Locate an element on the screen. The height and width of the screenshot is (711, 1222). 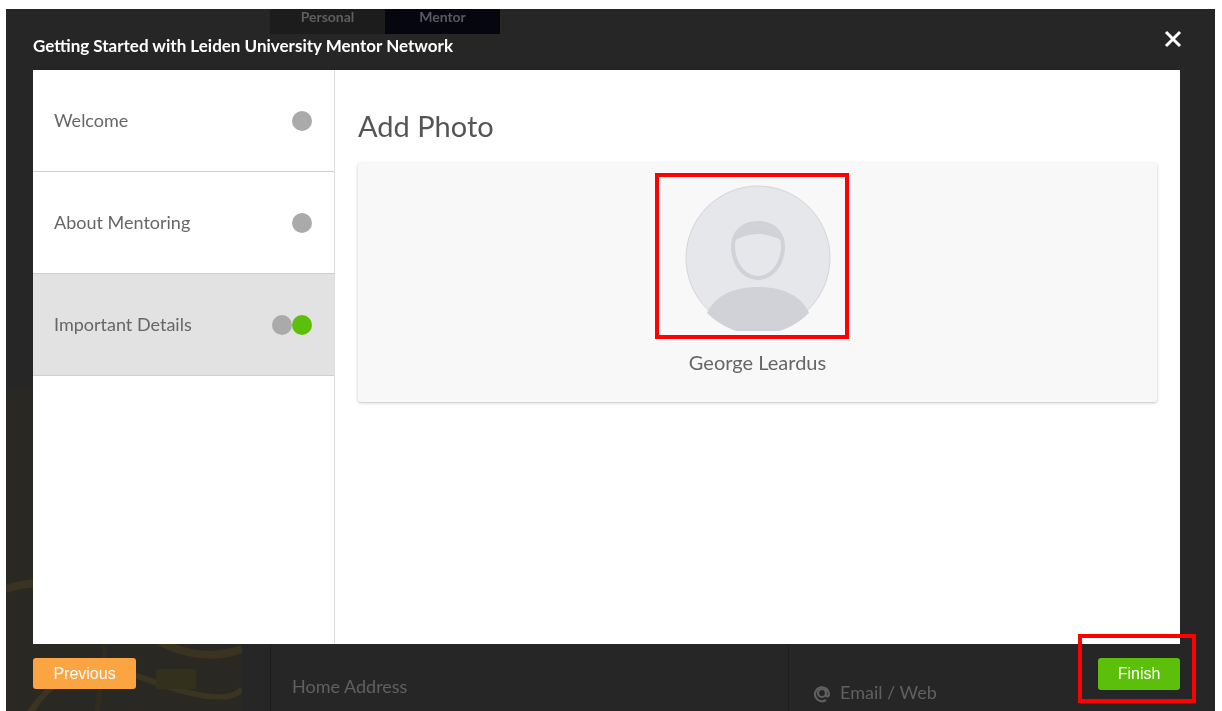
finish-button: Finish is located at coordinates (1139, 674).